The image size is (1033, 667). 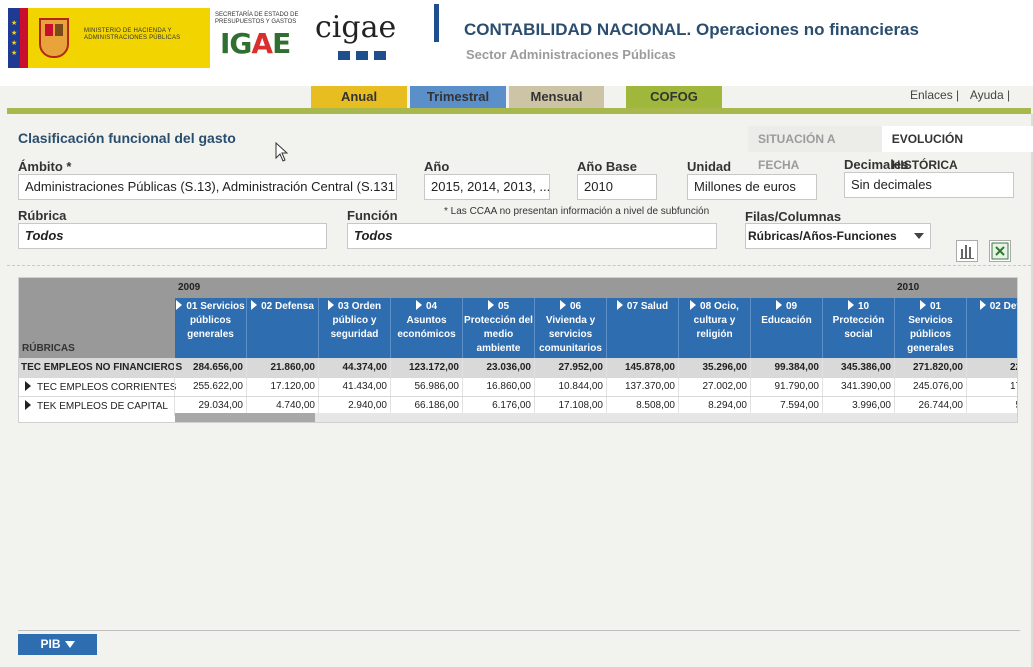 I want to click on unidad-field: Millones de euros, so click(x=752, y=187).